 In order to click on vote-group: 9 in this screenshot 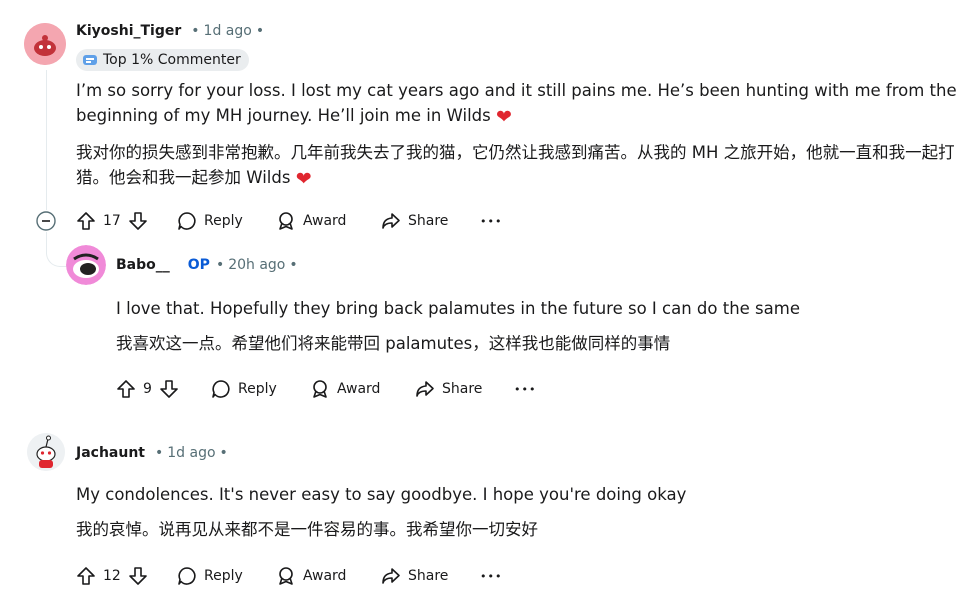, I will do `click(147, 389)`.